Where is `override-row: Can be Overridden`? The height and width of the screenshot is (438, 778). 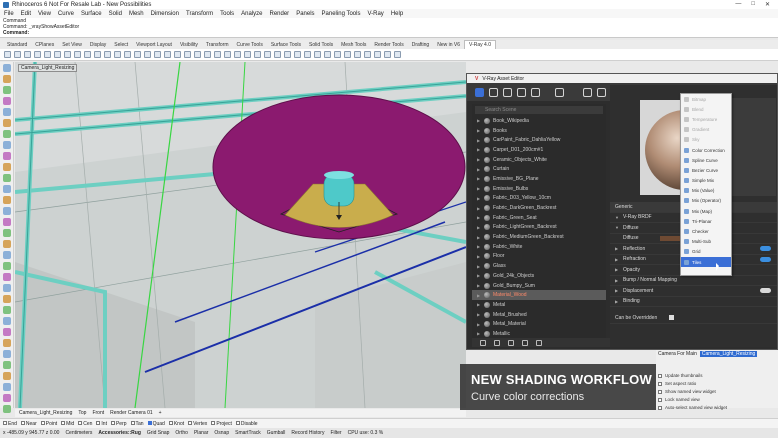
override-row: Can be Overridden is located at coordinates (693, 318).